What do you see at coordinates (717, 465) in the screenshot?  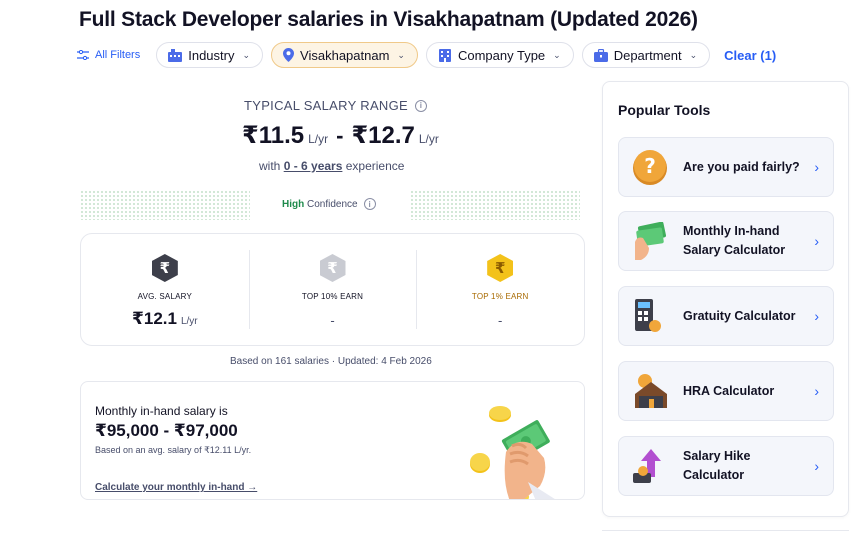 I see `tool-label: Salary Hike Calculator` at bounding box center [717, 465].